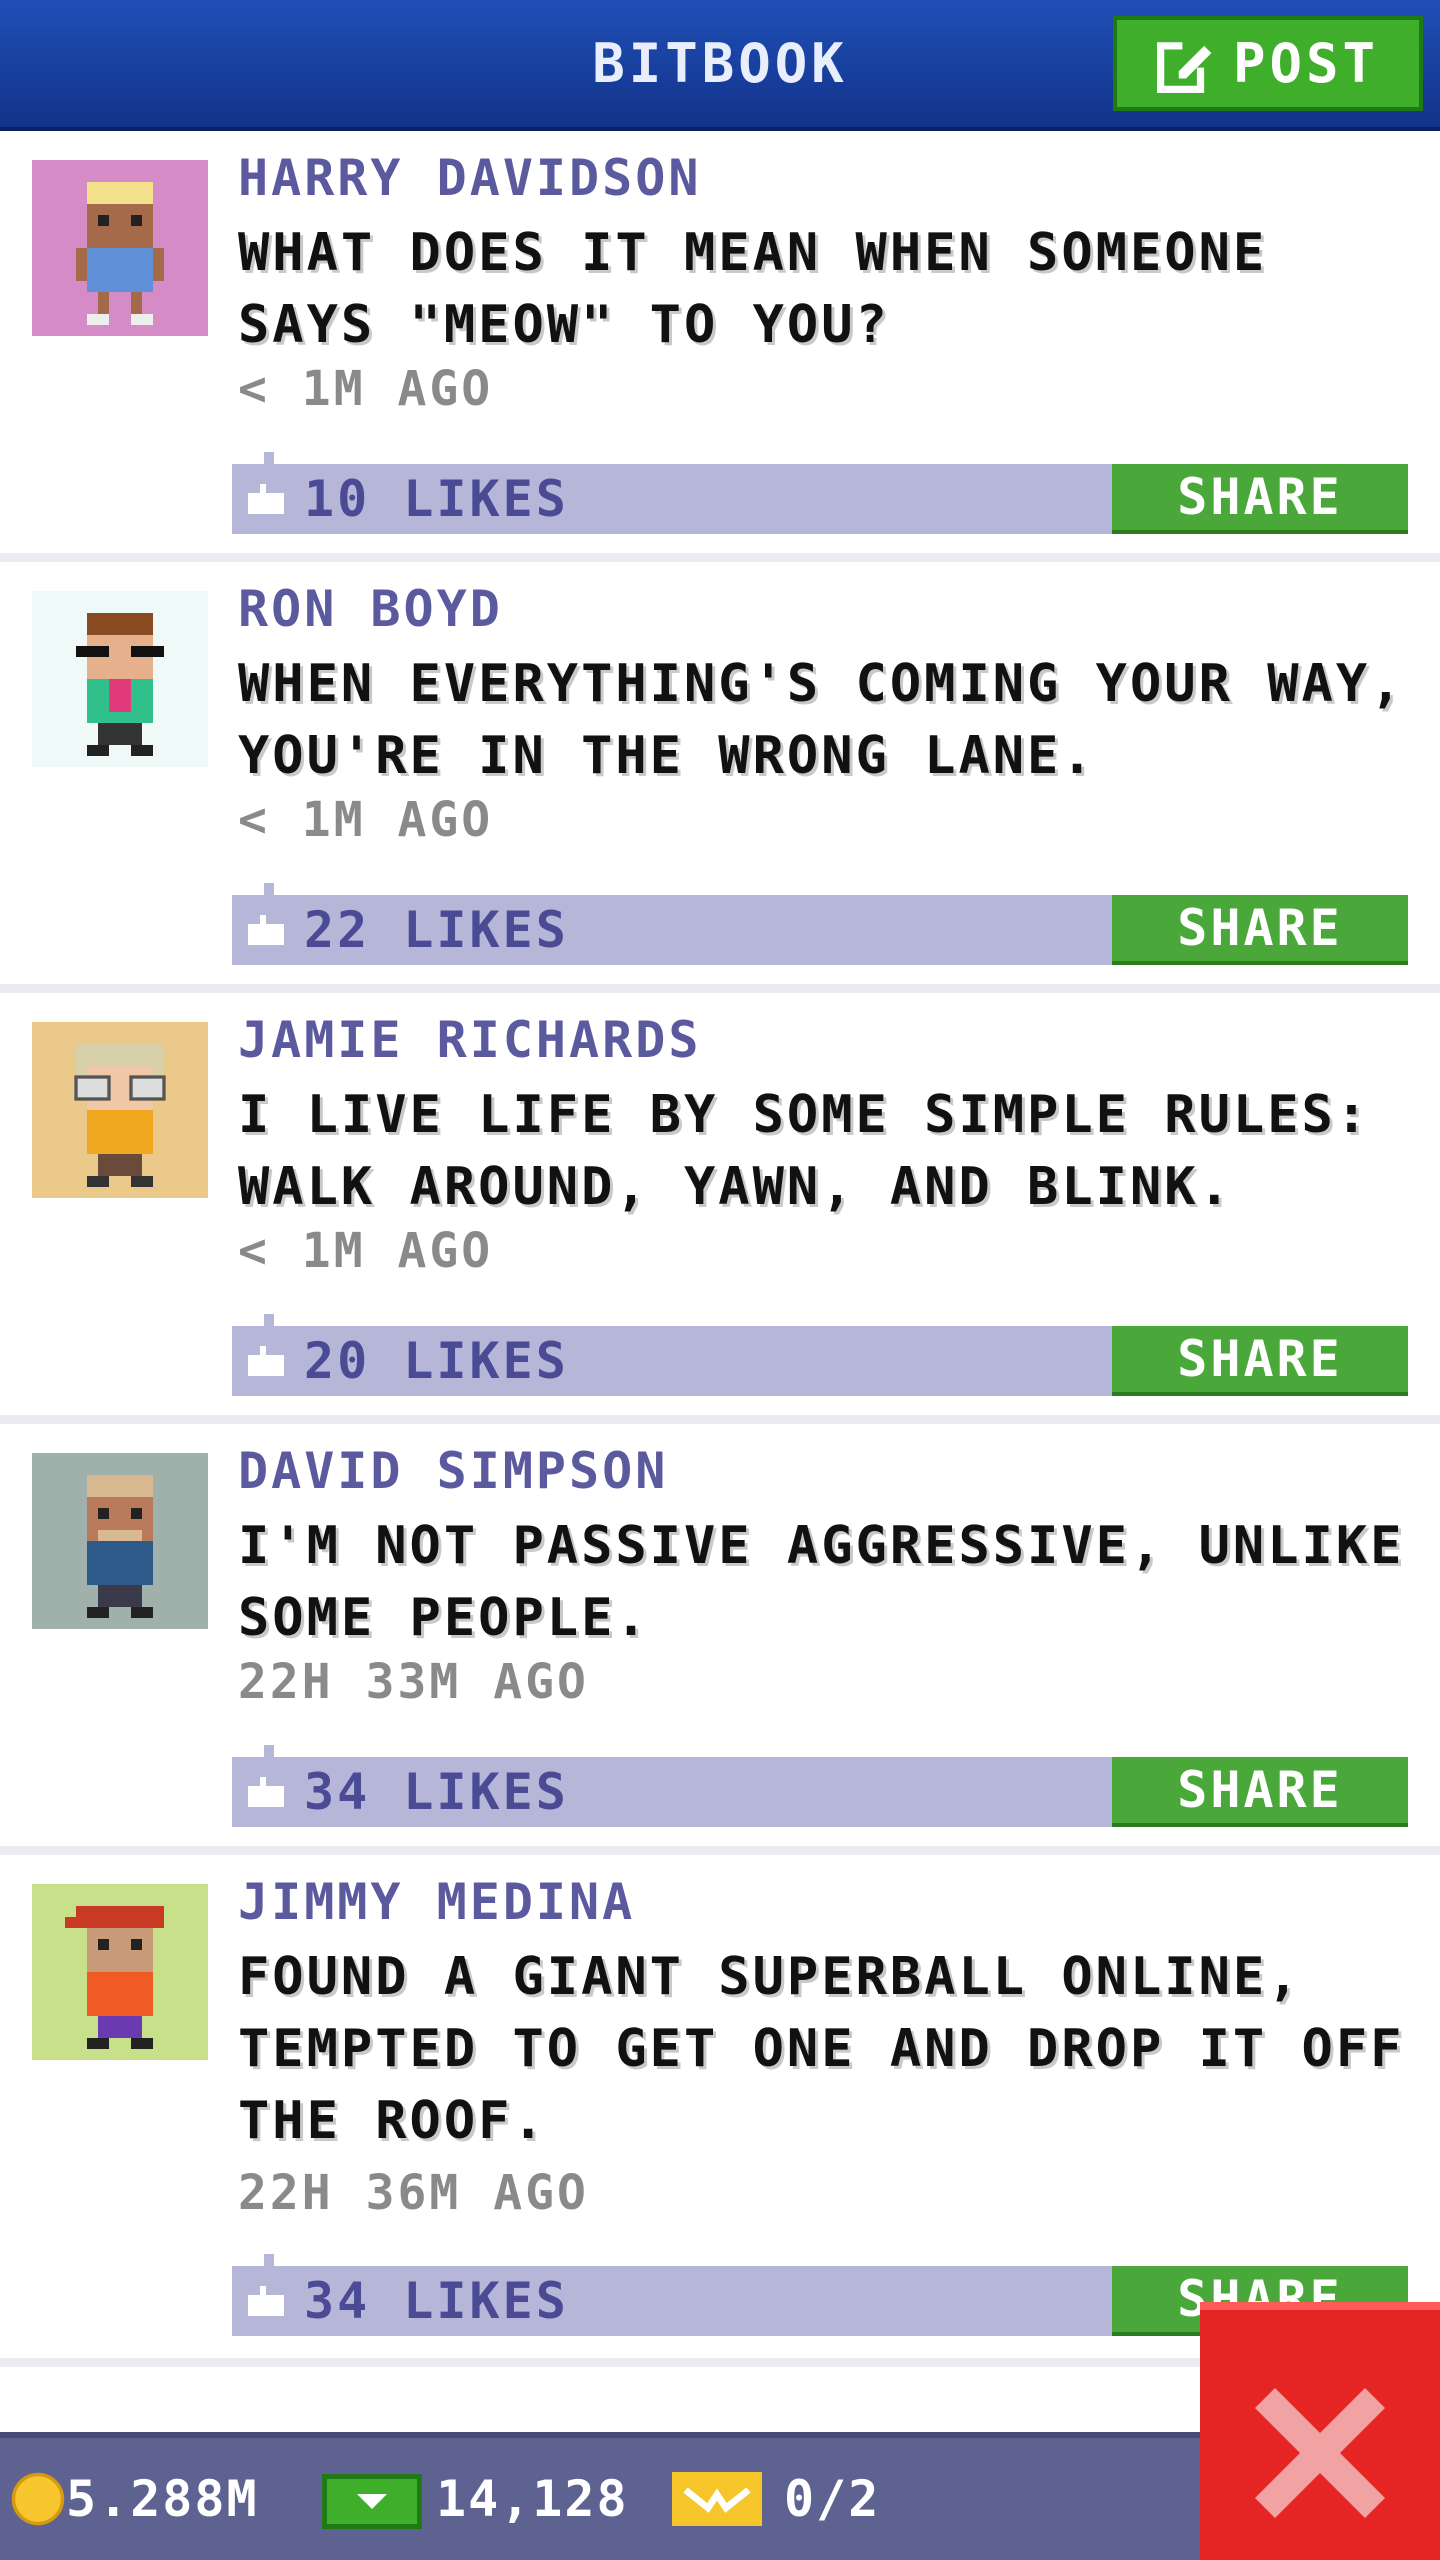 The width and height of the screenshot is (1440, 2560). What do you see at coordinates (470, 178) in the screenshot?
I see `post-author: HARRY DAVIDSON` at bounding box center [470, 178].